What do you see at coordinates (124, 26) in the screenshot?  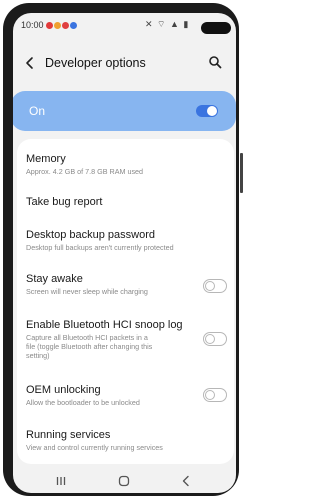 I see `status-bar: 10:00 ✕ ⌔ ▲ ▮` at bounding box center [124, 26].